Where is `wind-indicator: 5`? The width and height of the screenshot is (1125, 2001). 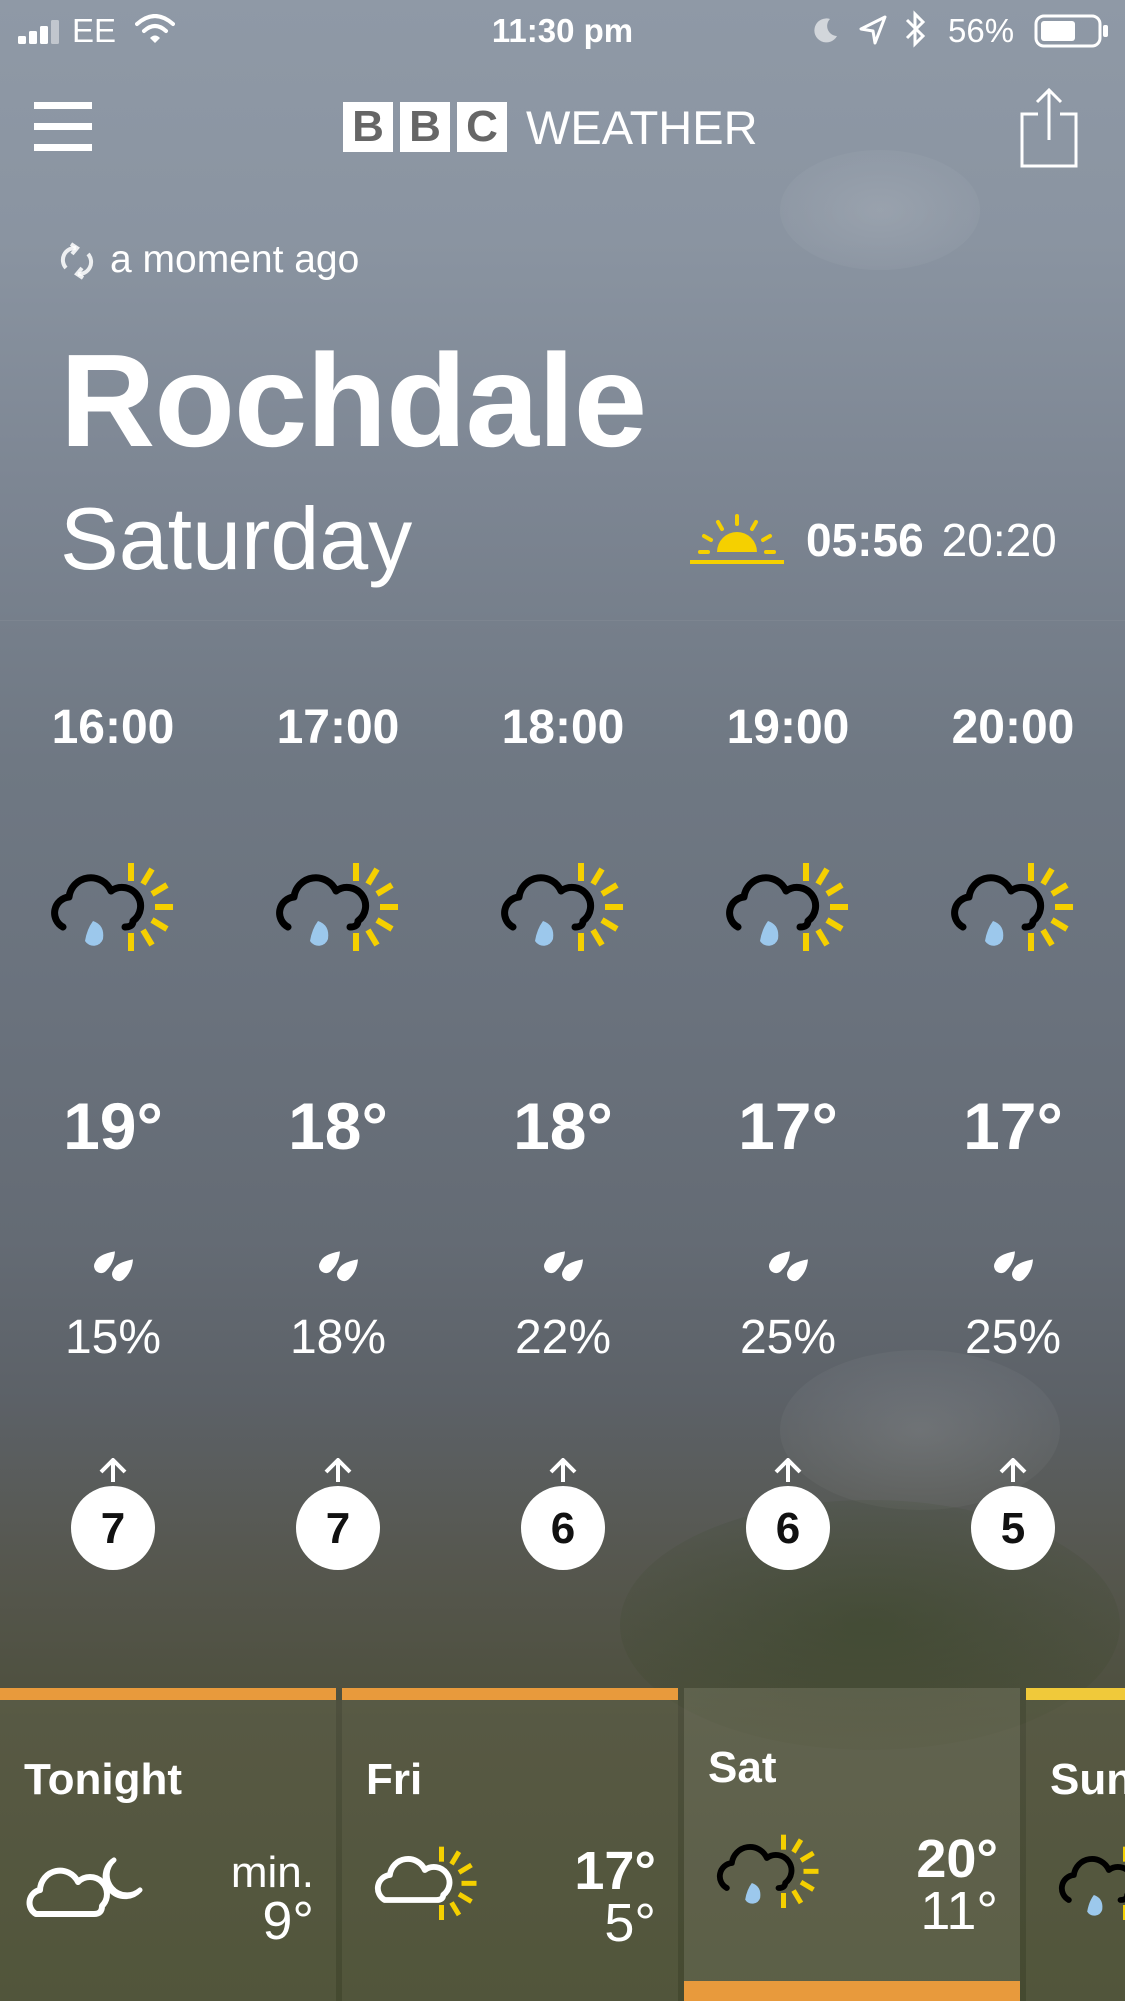 wind-indicator: 5 is located at coordinates (1013, 1513).